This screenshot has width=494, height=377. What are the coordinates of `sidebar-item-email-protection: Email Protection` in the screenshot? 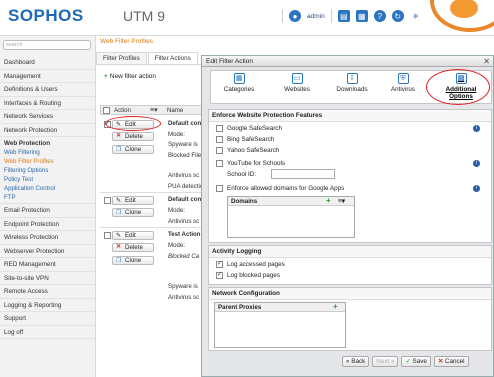 It's located at (47, 211).